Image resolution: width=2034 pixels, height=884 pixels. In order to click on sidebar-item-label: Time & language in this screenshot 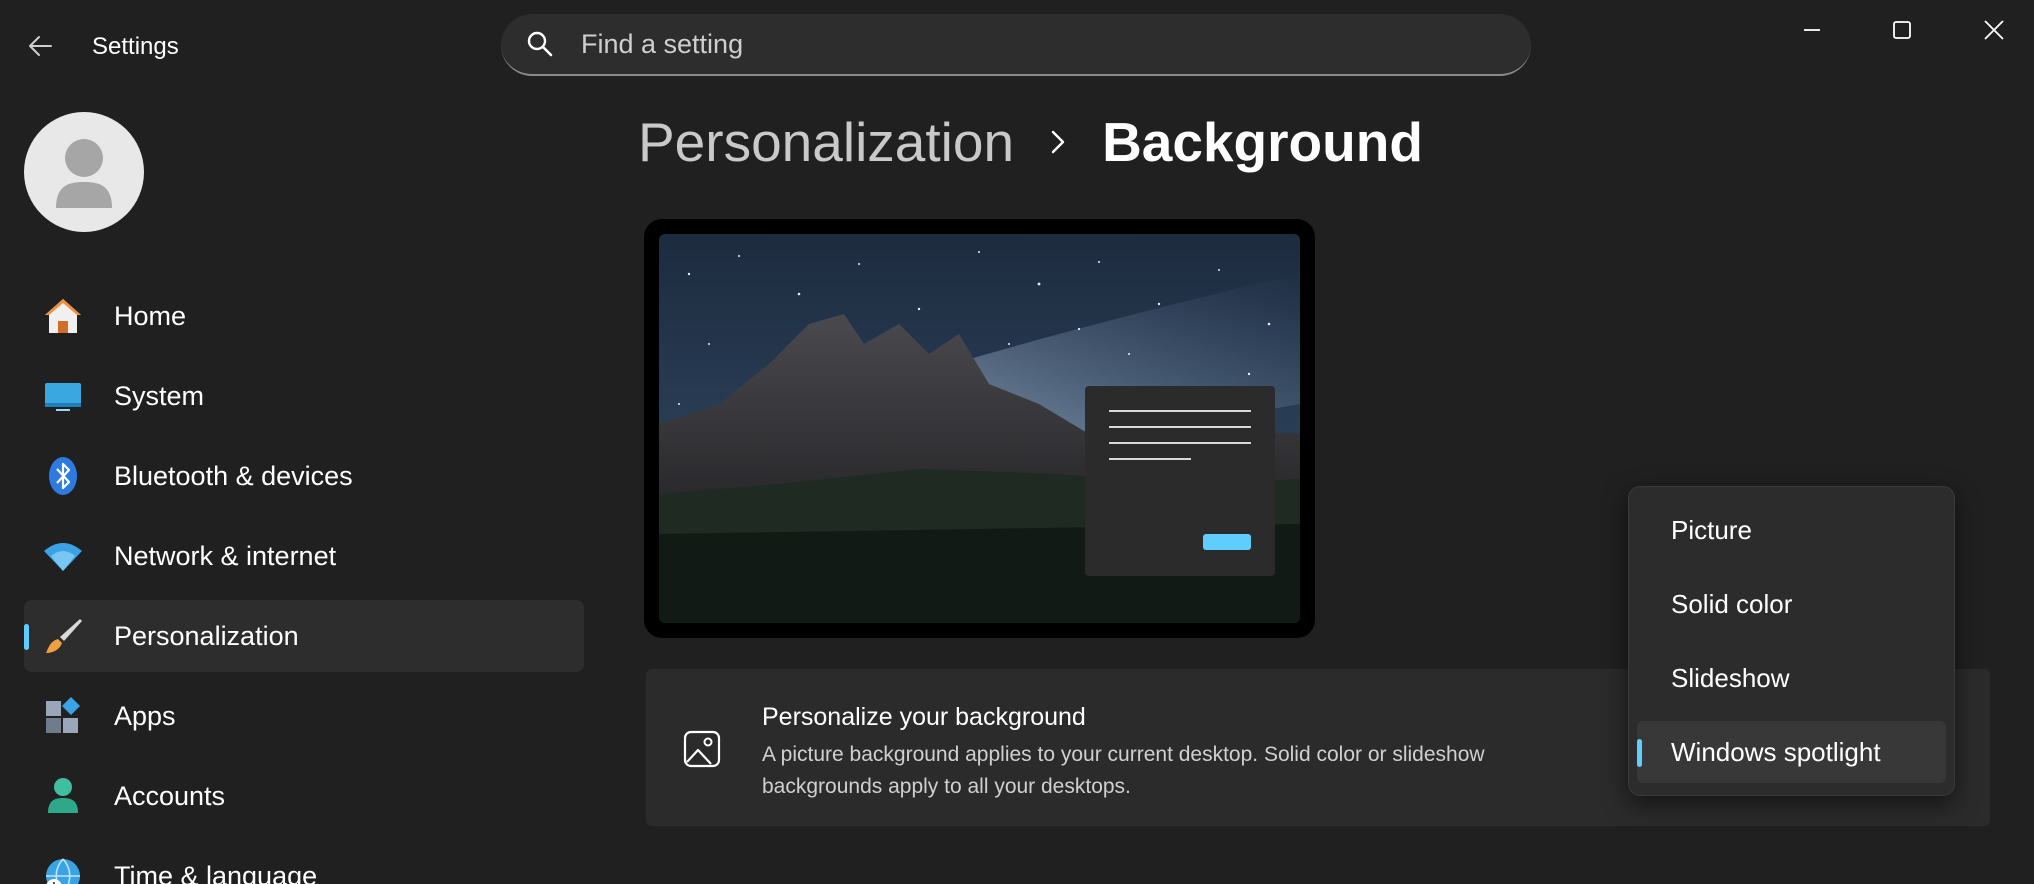, I will do `click(216, 872)`.